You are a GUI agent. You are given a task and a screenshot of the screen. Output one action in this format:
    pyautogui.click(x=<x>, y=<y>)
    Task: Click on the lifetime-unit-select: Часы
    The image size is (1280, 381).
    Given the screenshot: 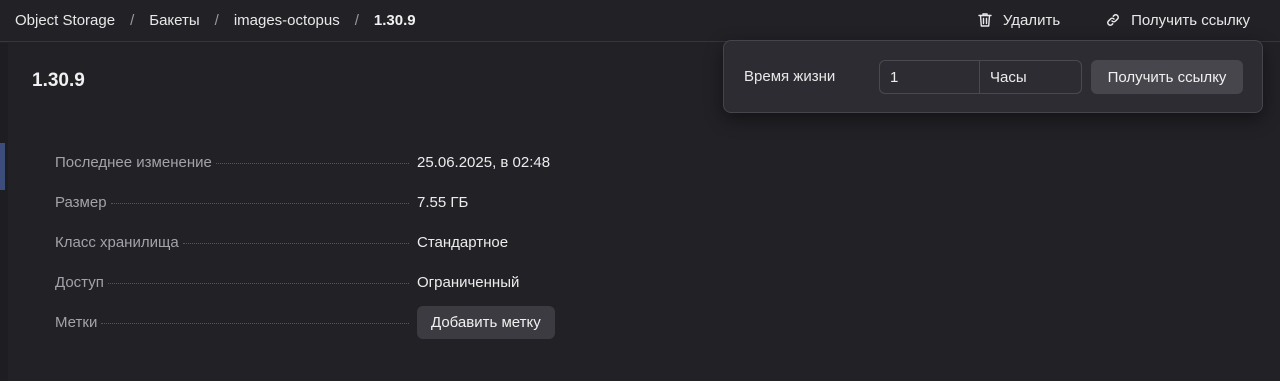 What is the action you would take?
    pyautogui.click(x=1030, y=77)
    